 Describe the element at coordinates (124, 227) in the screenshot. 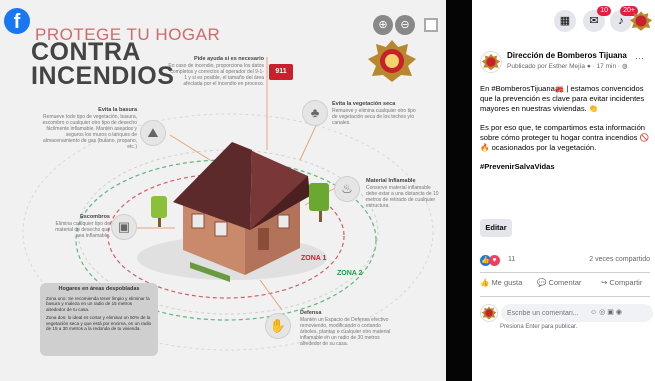

I see `debris-icon: ▣` at that location.